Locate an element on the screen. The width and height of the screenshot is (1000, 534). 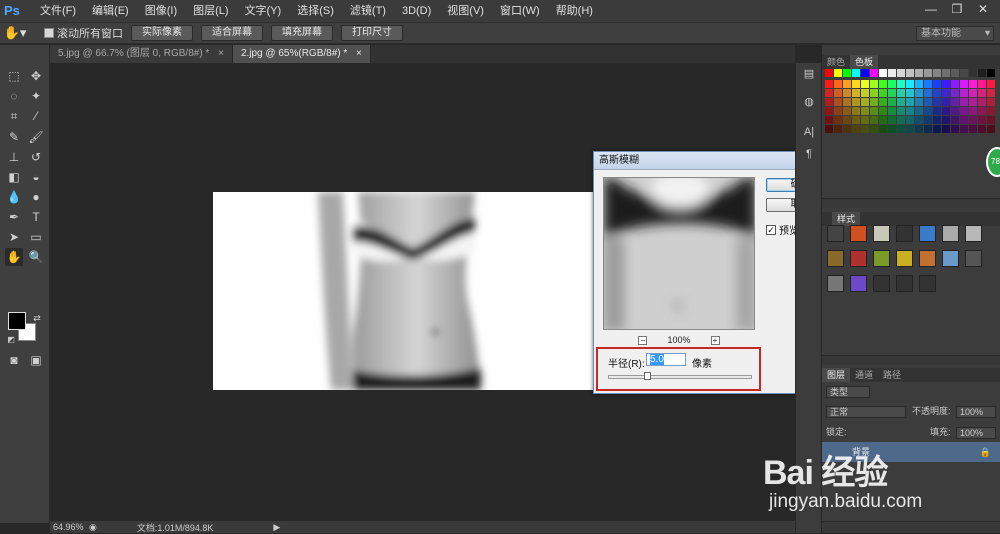
fit-screen-button: 适合屏幕 is located at coordinates (232, 33).